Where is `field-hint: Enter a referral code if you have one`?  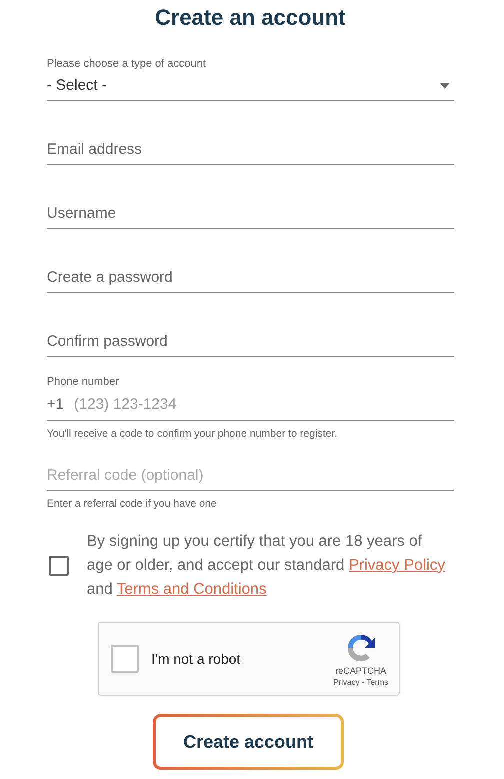 field-hint: Enter a referral code if you have one is located at coordinates (132, 504).